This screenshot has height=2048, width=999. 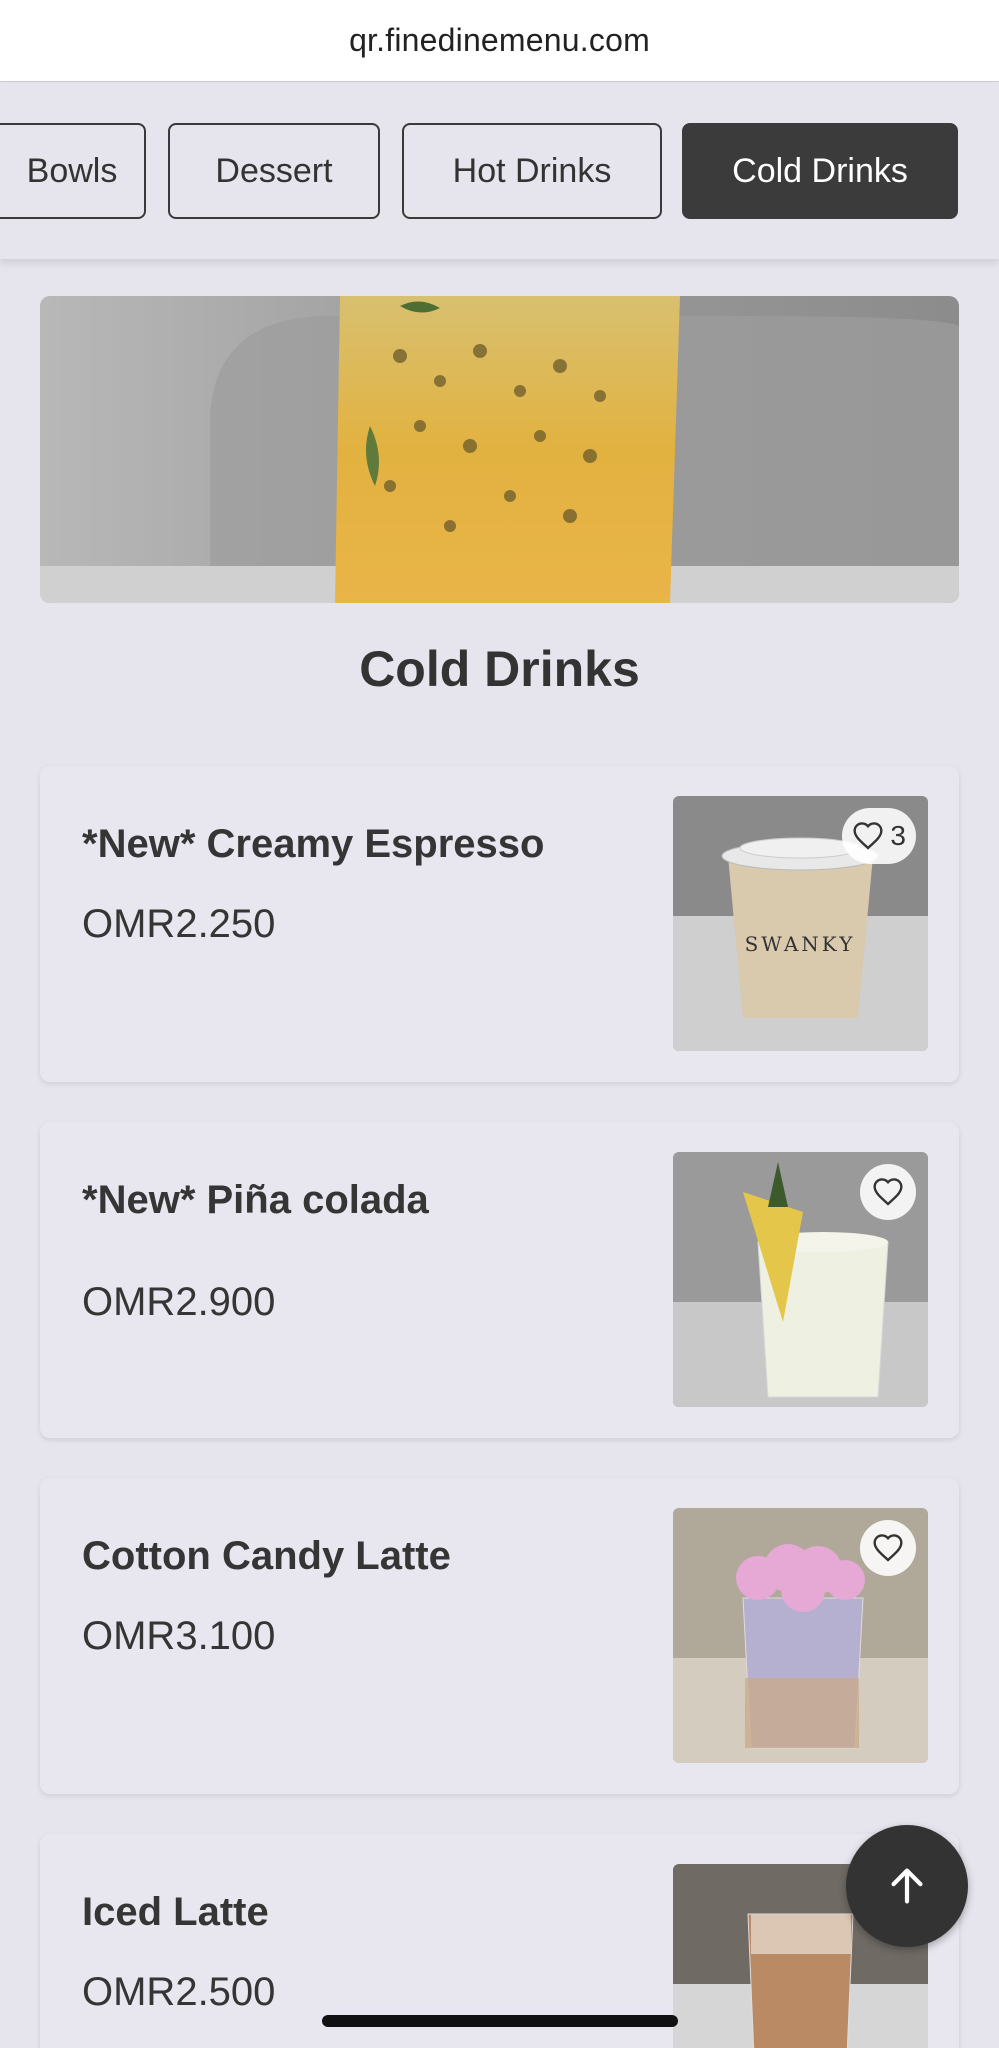 I want to click on tab-label: Dessert, so click(x=274, y=170).